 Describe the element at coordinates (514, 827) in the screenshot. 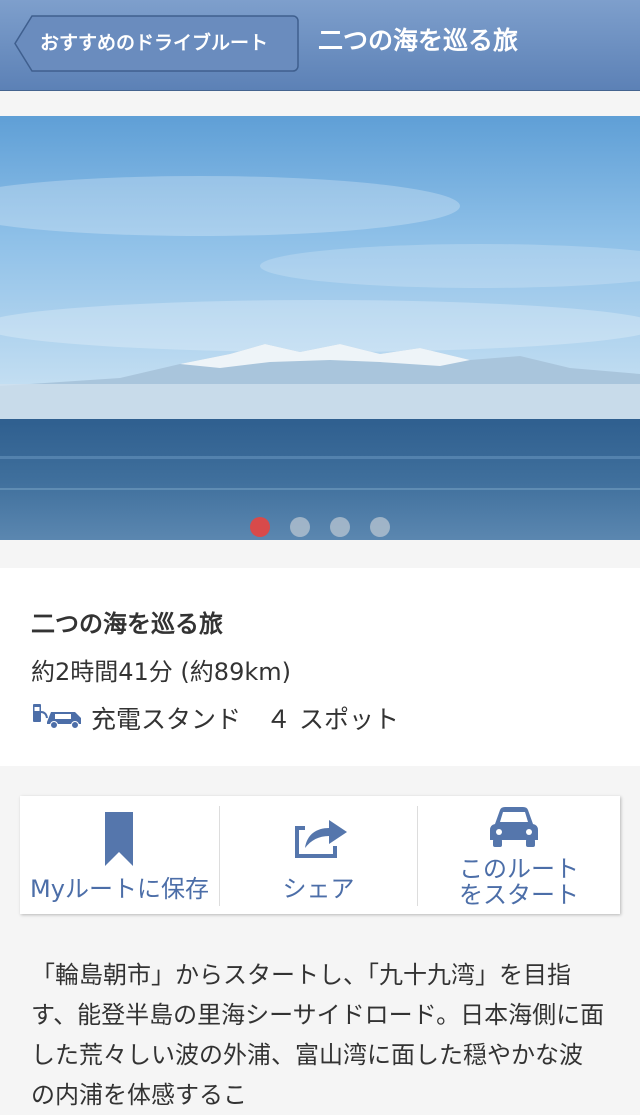

I see `car-icon` at that location.